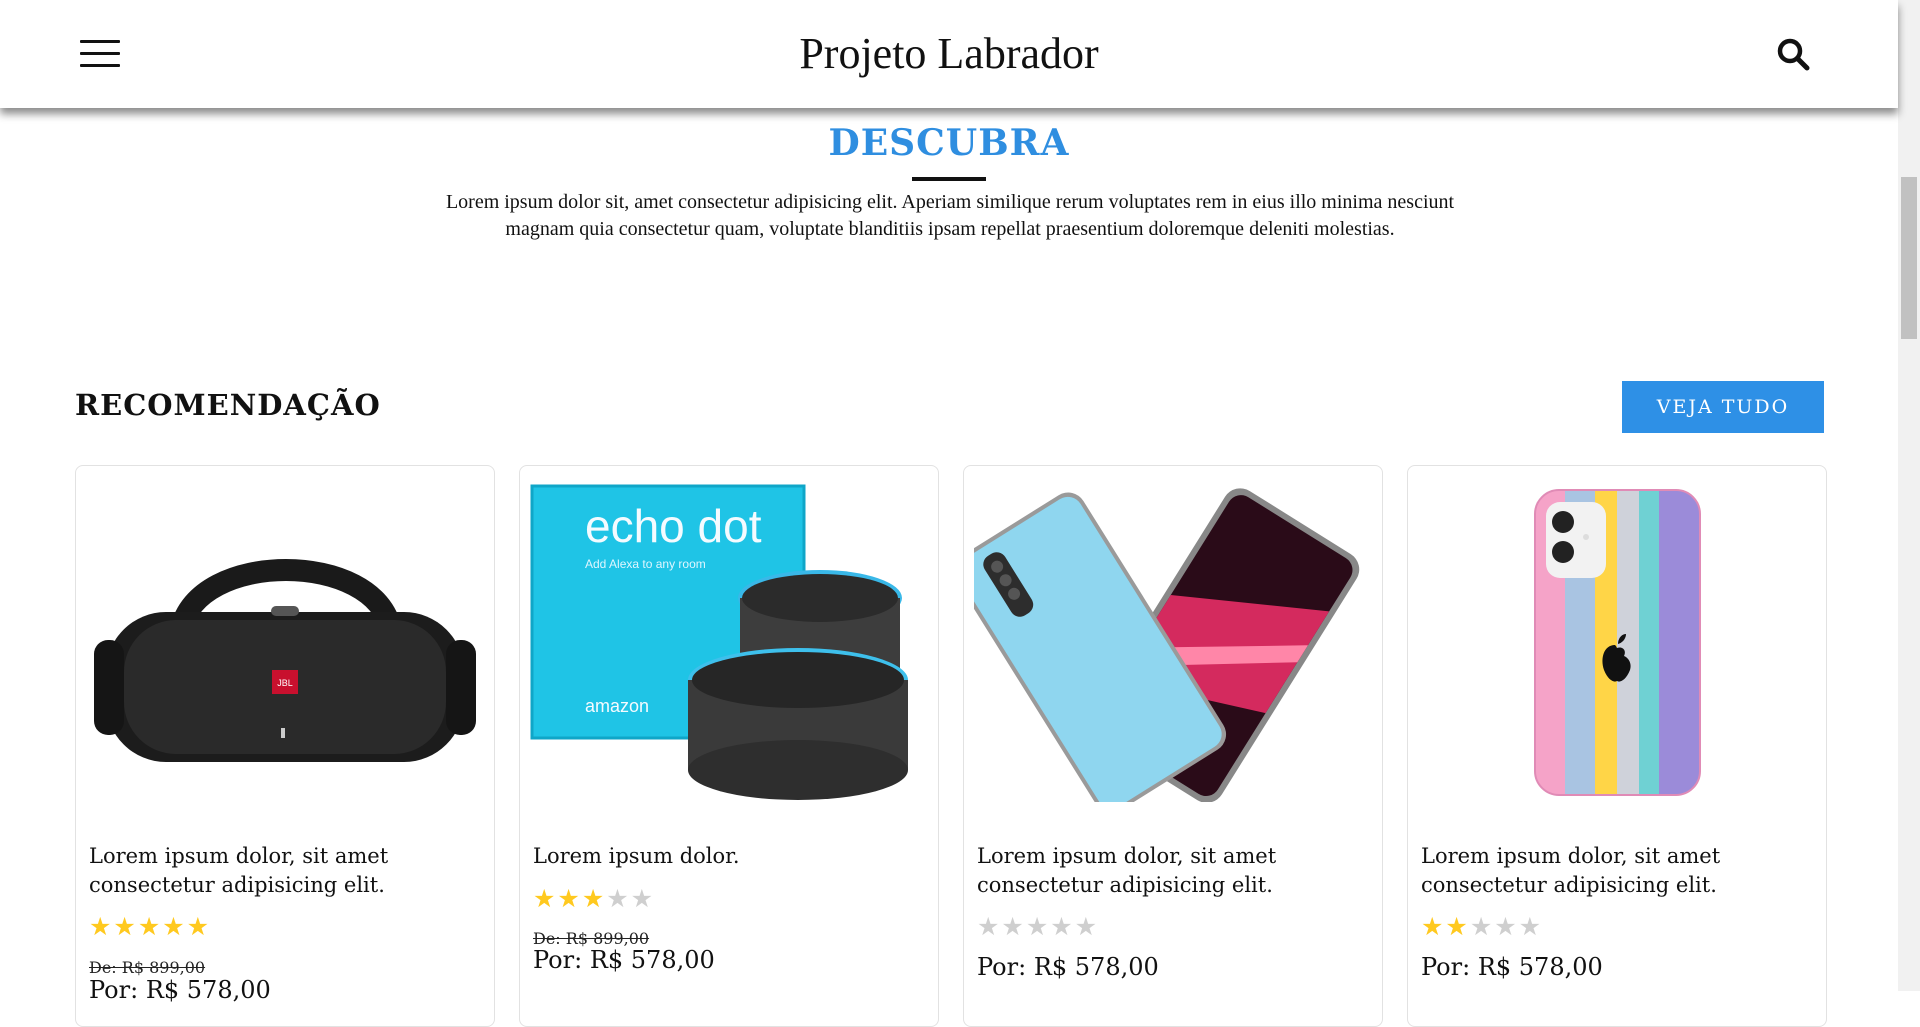  What do you see at coordinates (1168, 646) in the screenshot?
I see `product-image-smartphone` at bounding box center [1168, 646].